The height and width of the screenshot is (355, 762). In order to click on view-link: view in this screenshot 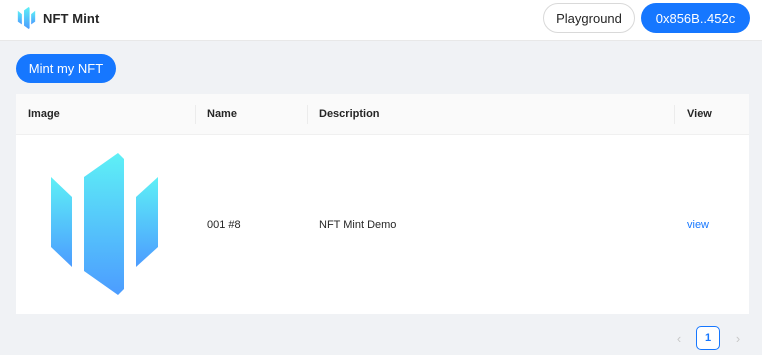, I will do `click(698, 224)`.